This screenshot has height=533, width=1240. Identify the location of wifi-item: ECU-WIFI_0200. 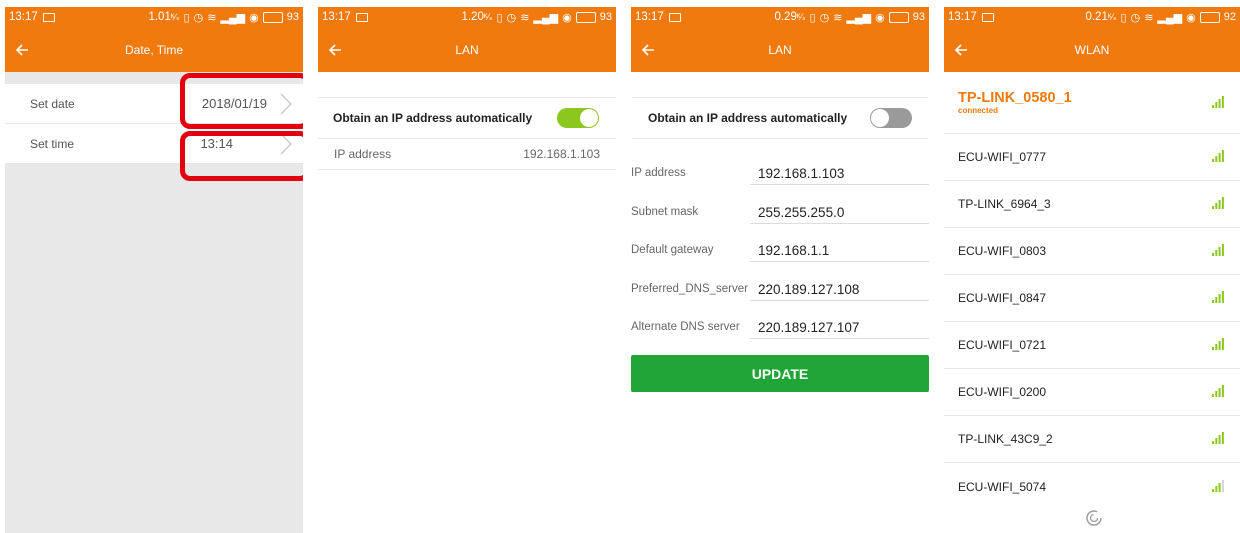
(1092, 392).